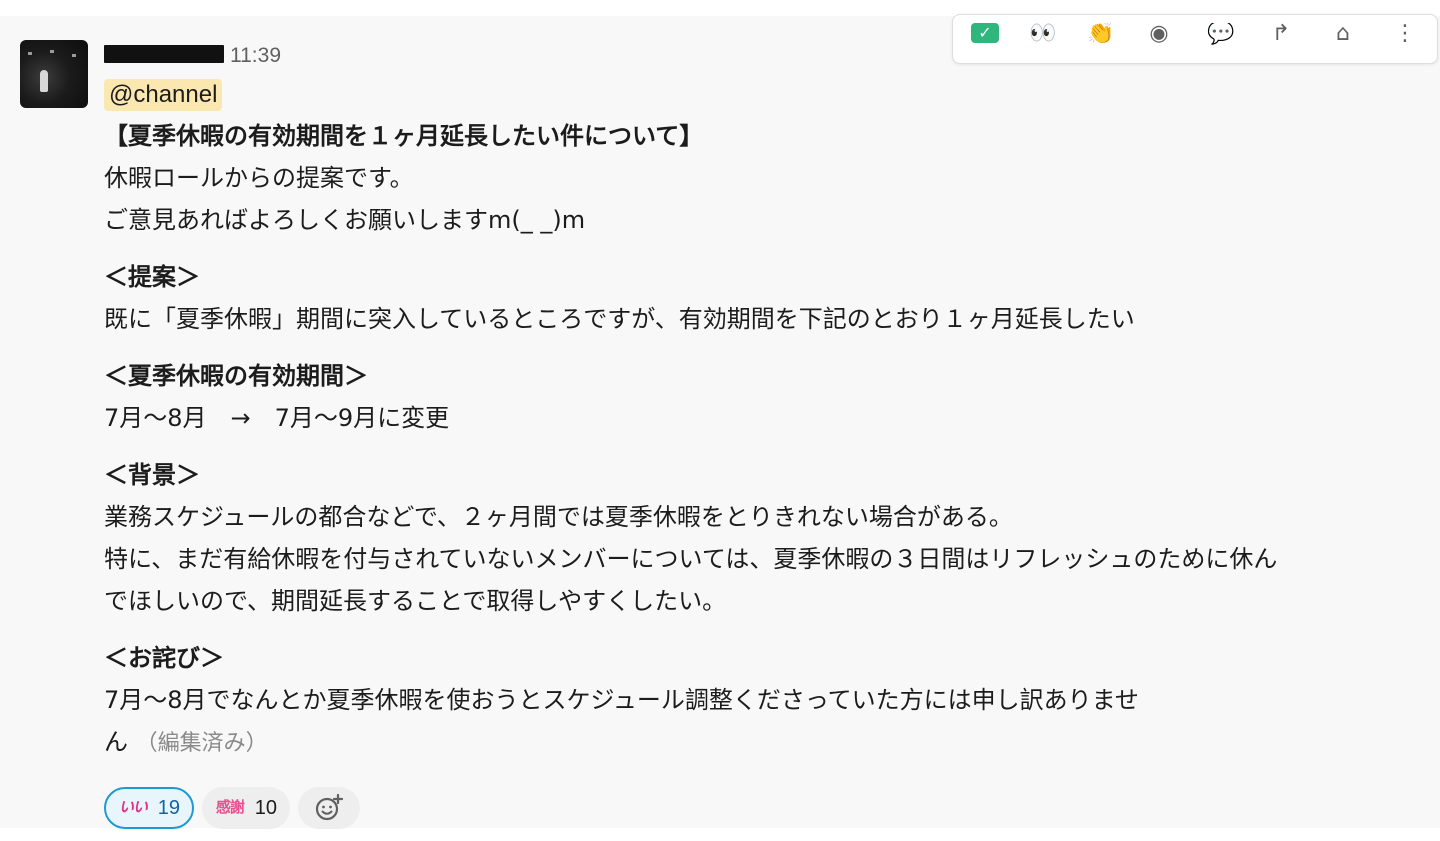 The image size is (1440, 841). I want to click on section-heading-apology: ＜お詫び＞, so click(164, 658).